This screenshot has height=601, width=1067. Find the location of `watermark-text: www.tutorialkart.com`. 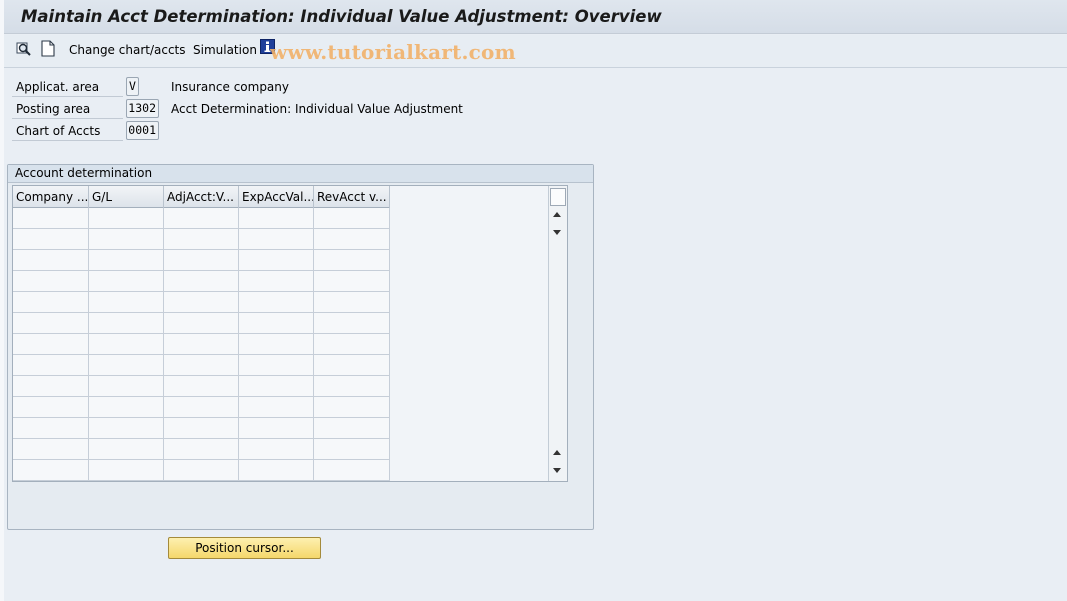

watermark-text: www.tutorialkart.com is located at coordinates (393, 52).